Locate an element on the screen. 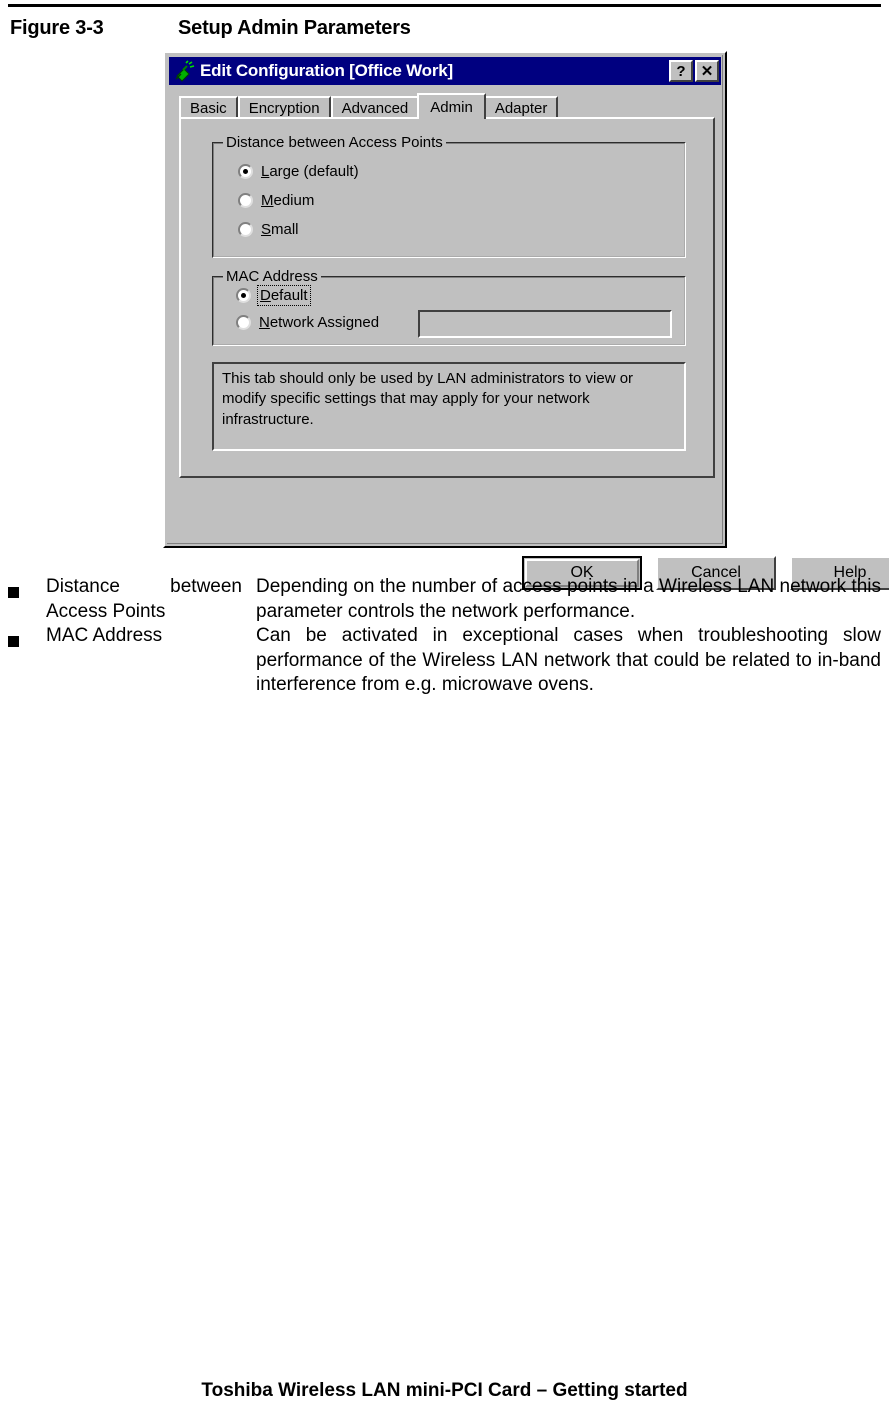 The height and width of the screenshot is (1412, 889). tab-strip: Basic Encryption Advanced Admin Adapter is located at coordinates (447, 106).